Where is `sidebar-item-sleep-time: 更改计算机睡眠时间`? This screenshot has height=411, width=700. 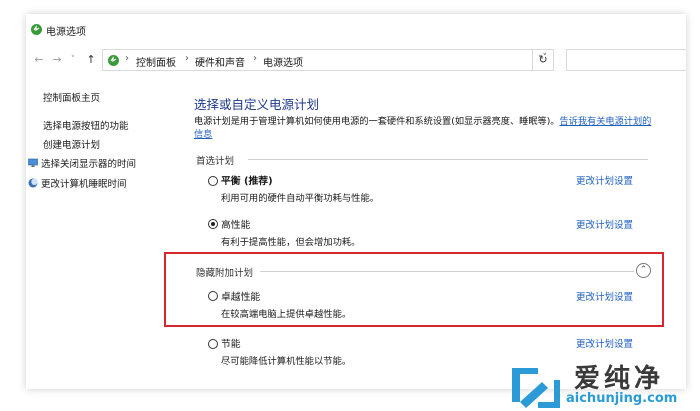 sidebar-item-sleep-time: 更改计算机睡眠时间 is located at coordinates (77, 183).